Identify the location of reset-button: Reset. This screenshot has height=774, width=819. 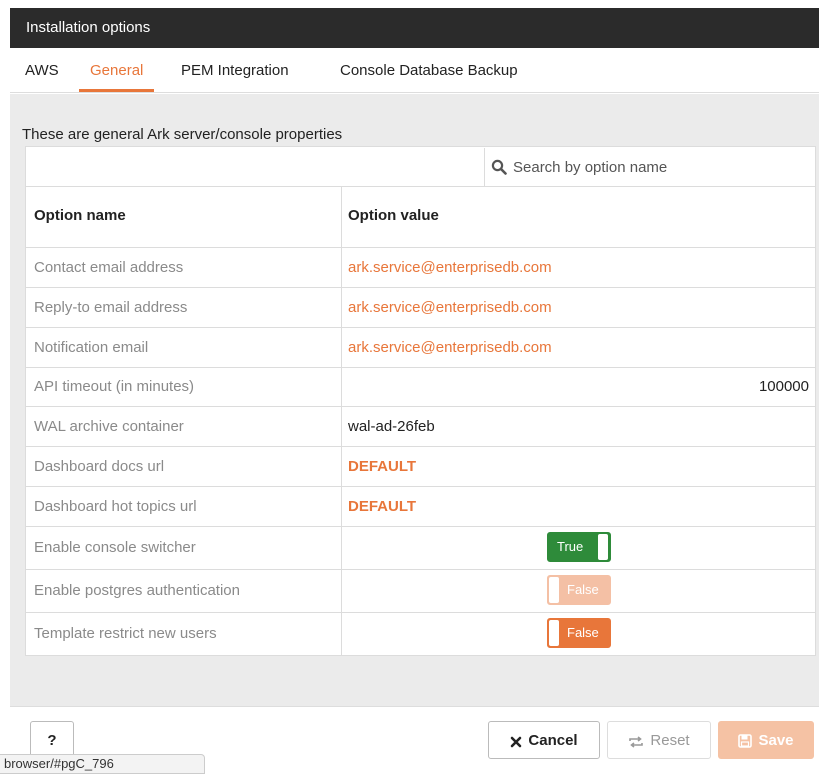
(659, 740).